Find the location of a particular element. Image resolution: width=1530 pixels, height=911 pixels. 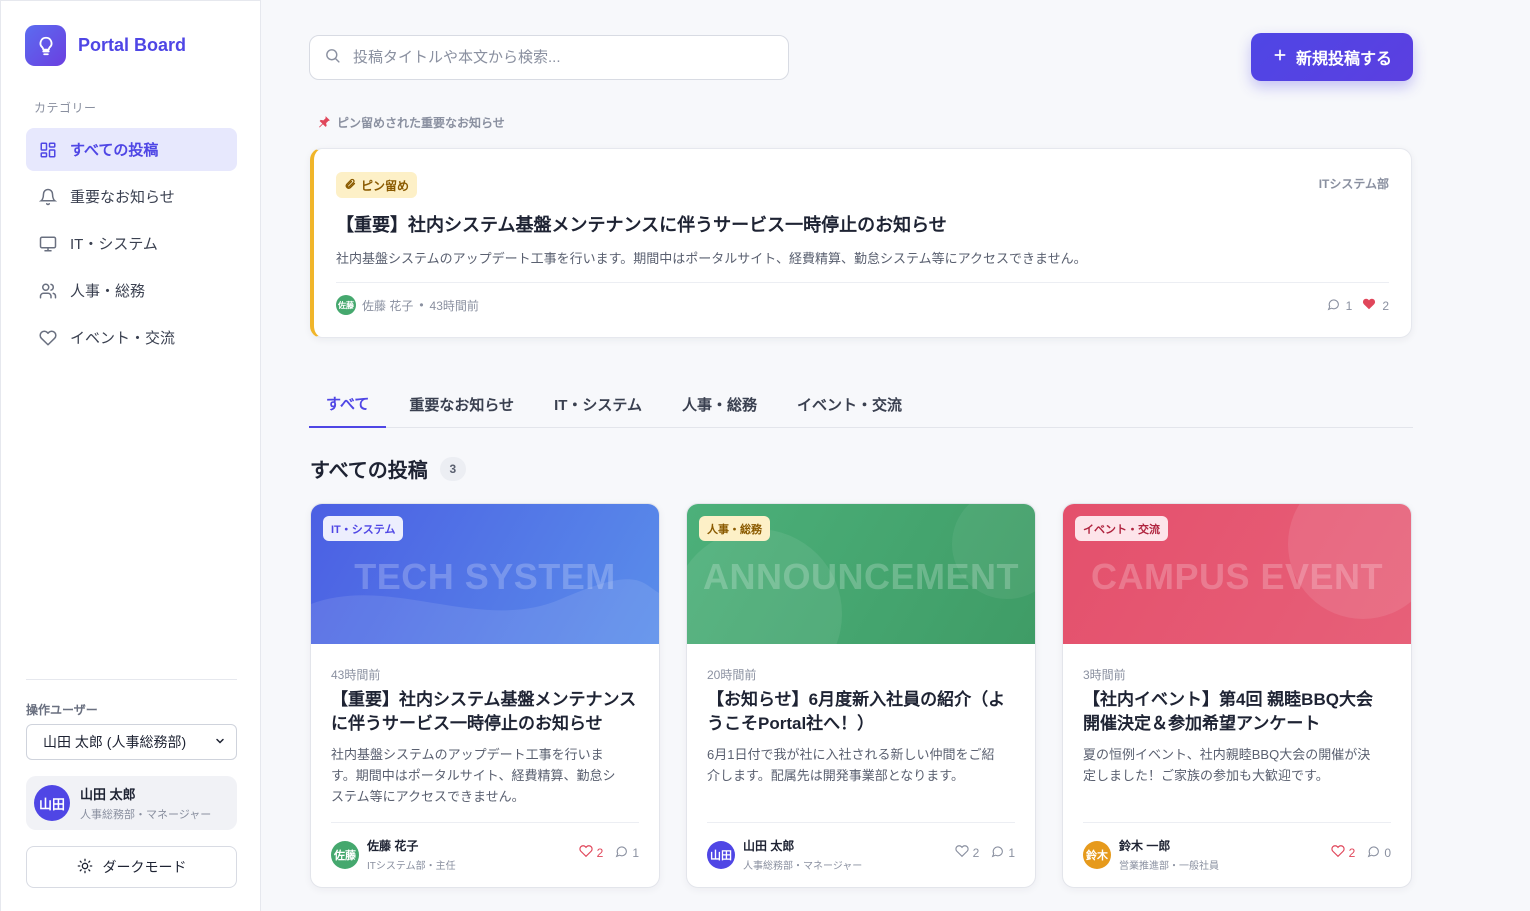

pinned-badge-label: ピン留め is located at coordinates (385, 185).